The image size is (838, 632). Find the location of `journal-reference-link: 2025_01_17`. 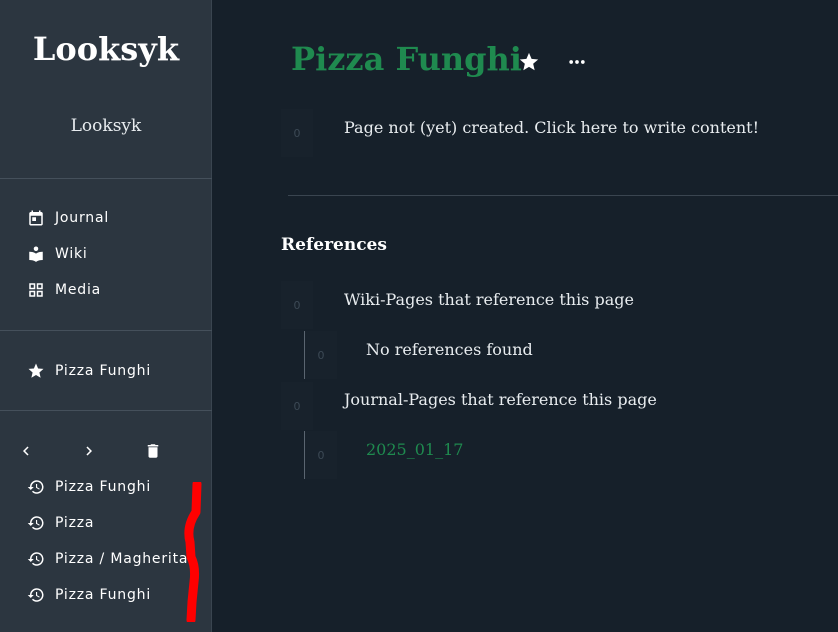

journal-reference-link: 2025_01_17 is located at coordinates (414, 449).